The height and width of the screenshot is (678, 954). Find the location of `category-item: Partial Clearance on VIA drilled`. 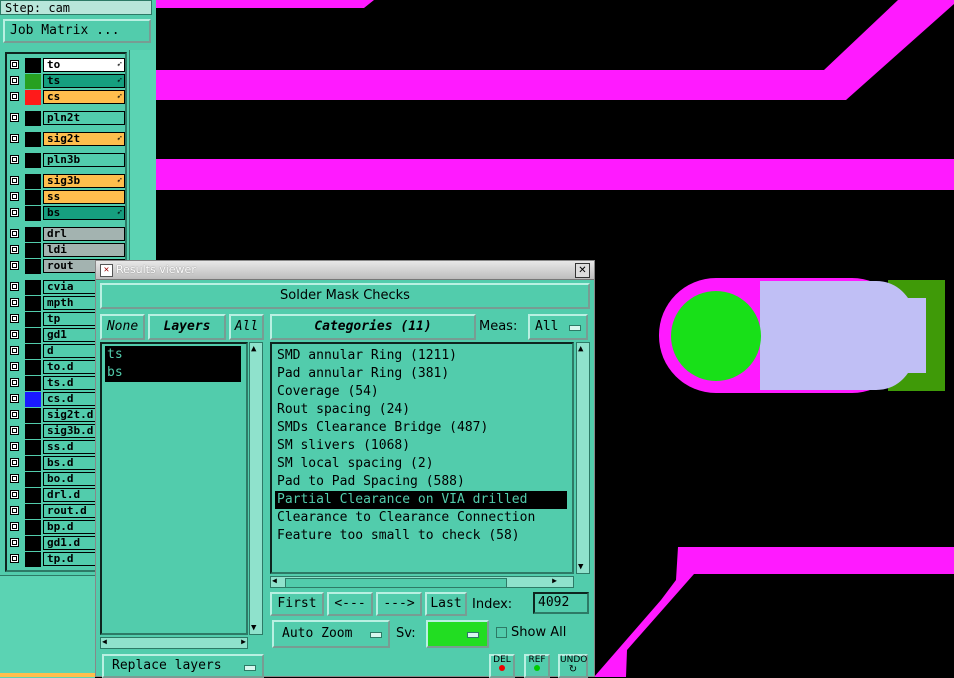

category-item: Partial Clearance on VIA drilled is located at coordinates (421, 500).